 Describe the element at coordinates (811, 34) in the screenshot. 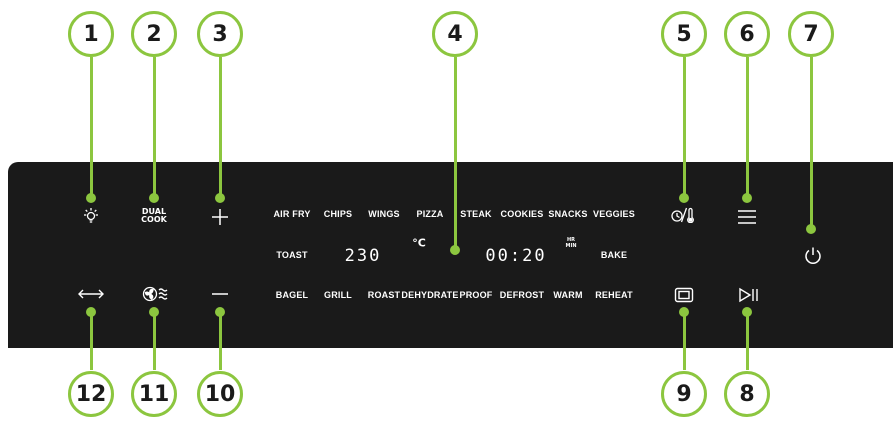

I see `callout-badge-7: 7` at that location.